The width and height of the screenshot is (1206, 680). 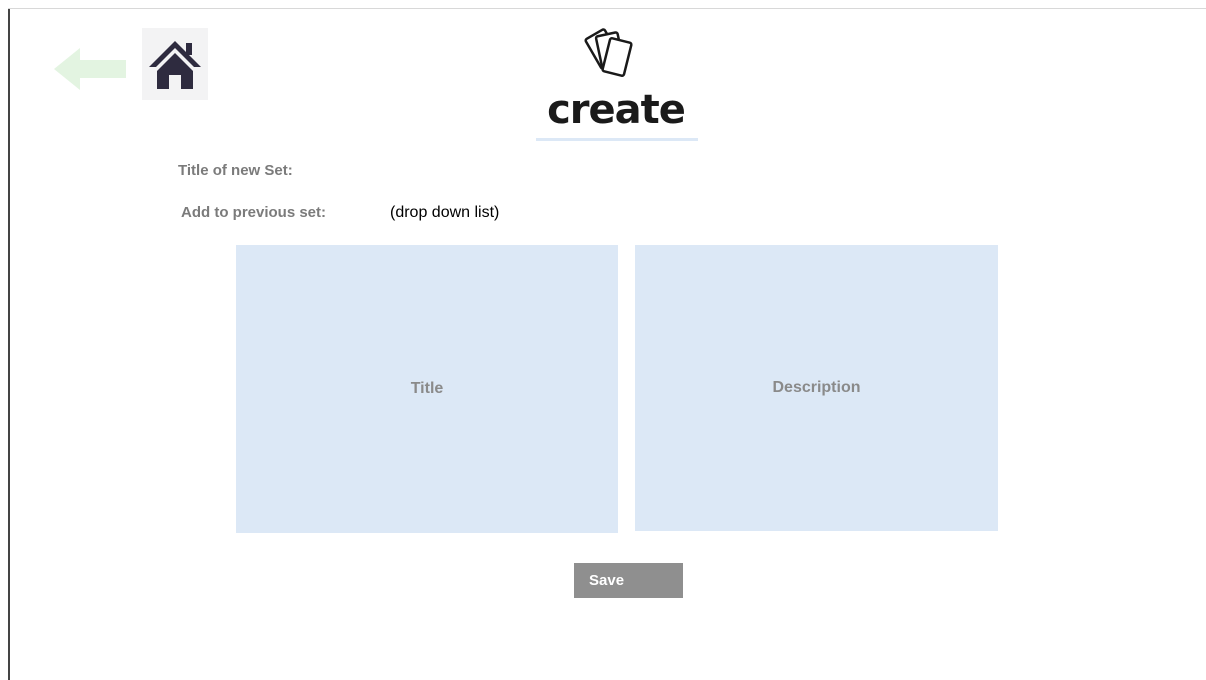 I want to click on home-button, so click(x=175, y=64).